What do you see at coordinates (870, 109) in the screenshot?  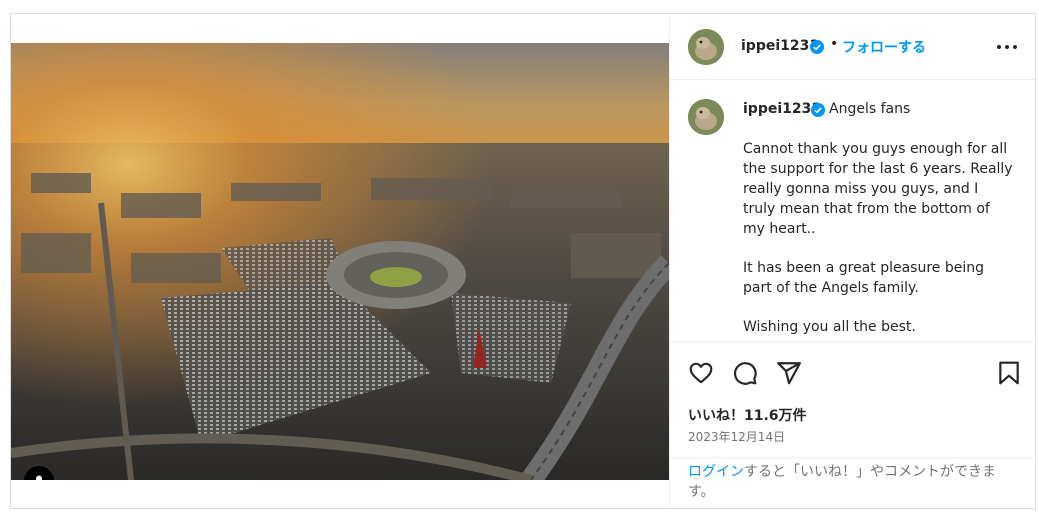 I see `caption-first-line: Angels fans` at bounding box center [870, 109].